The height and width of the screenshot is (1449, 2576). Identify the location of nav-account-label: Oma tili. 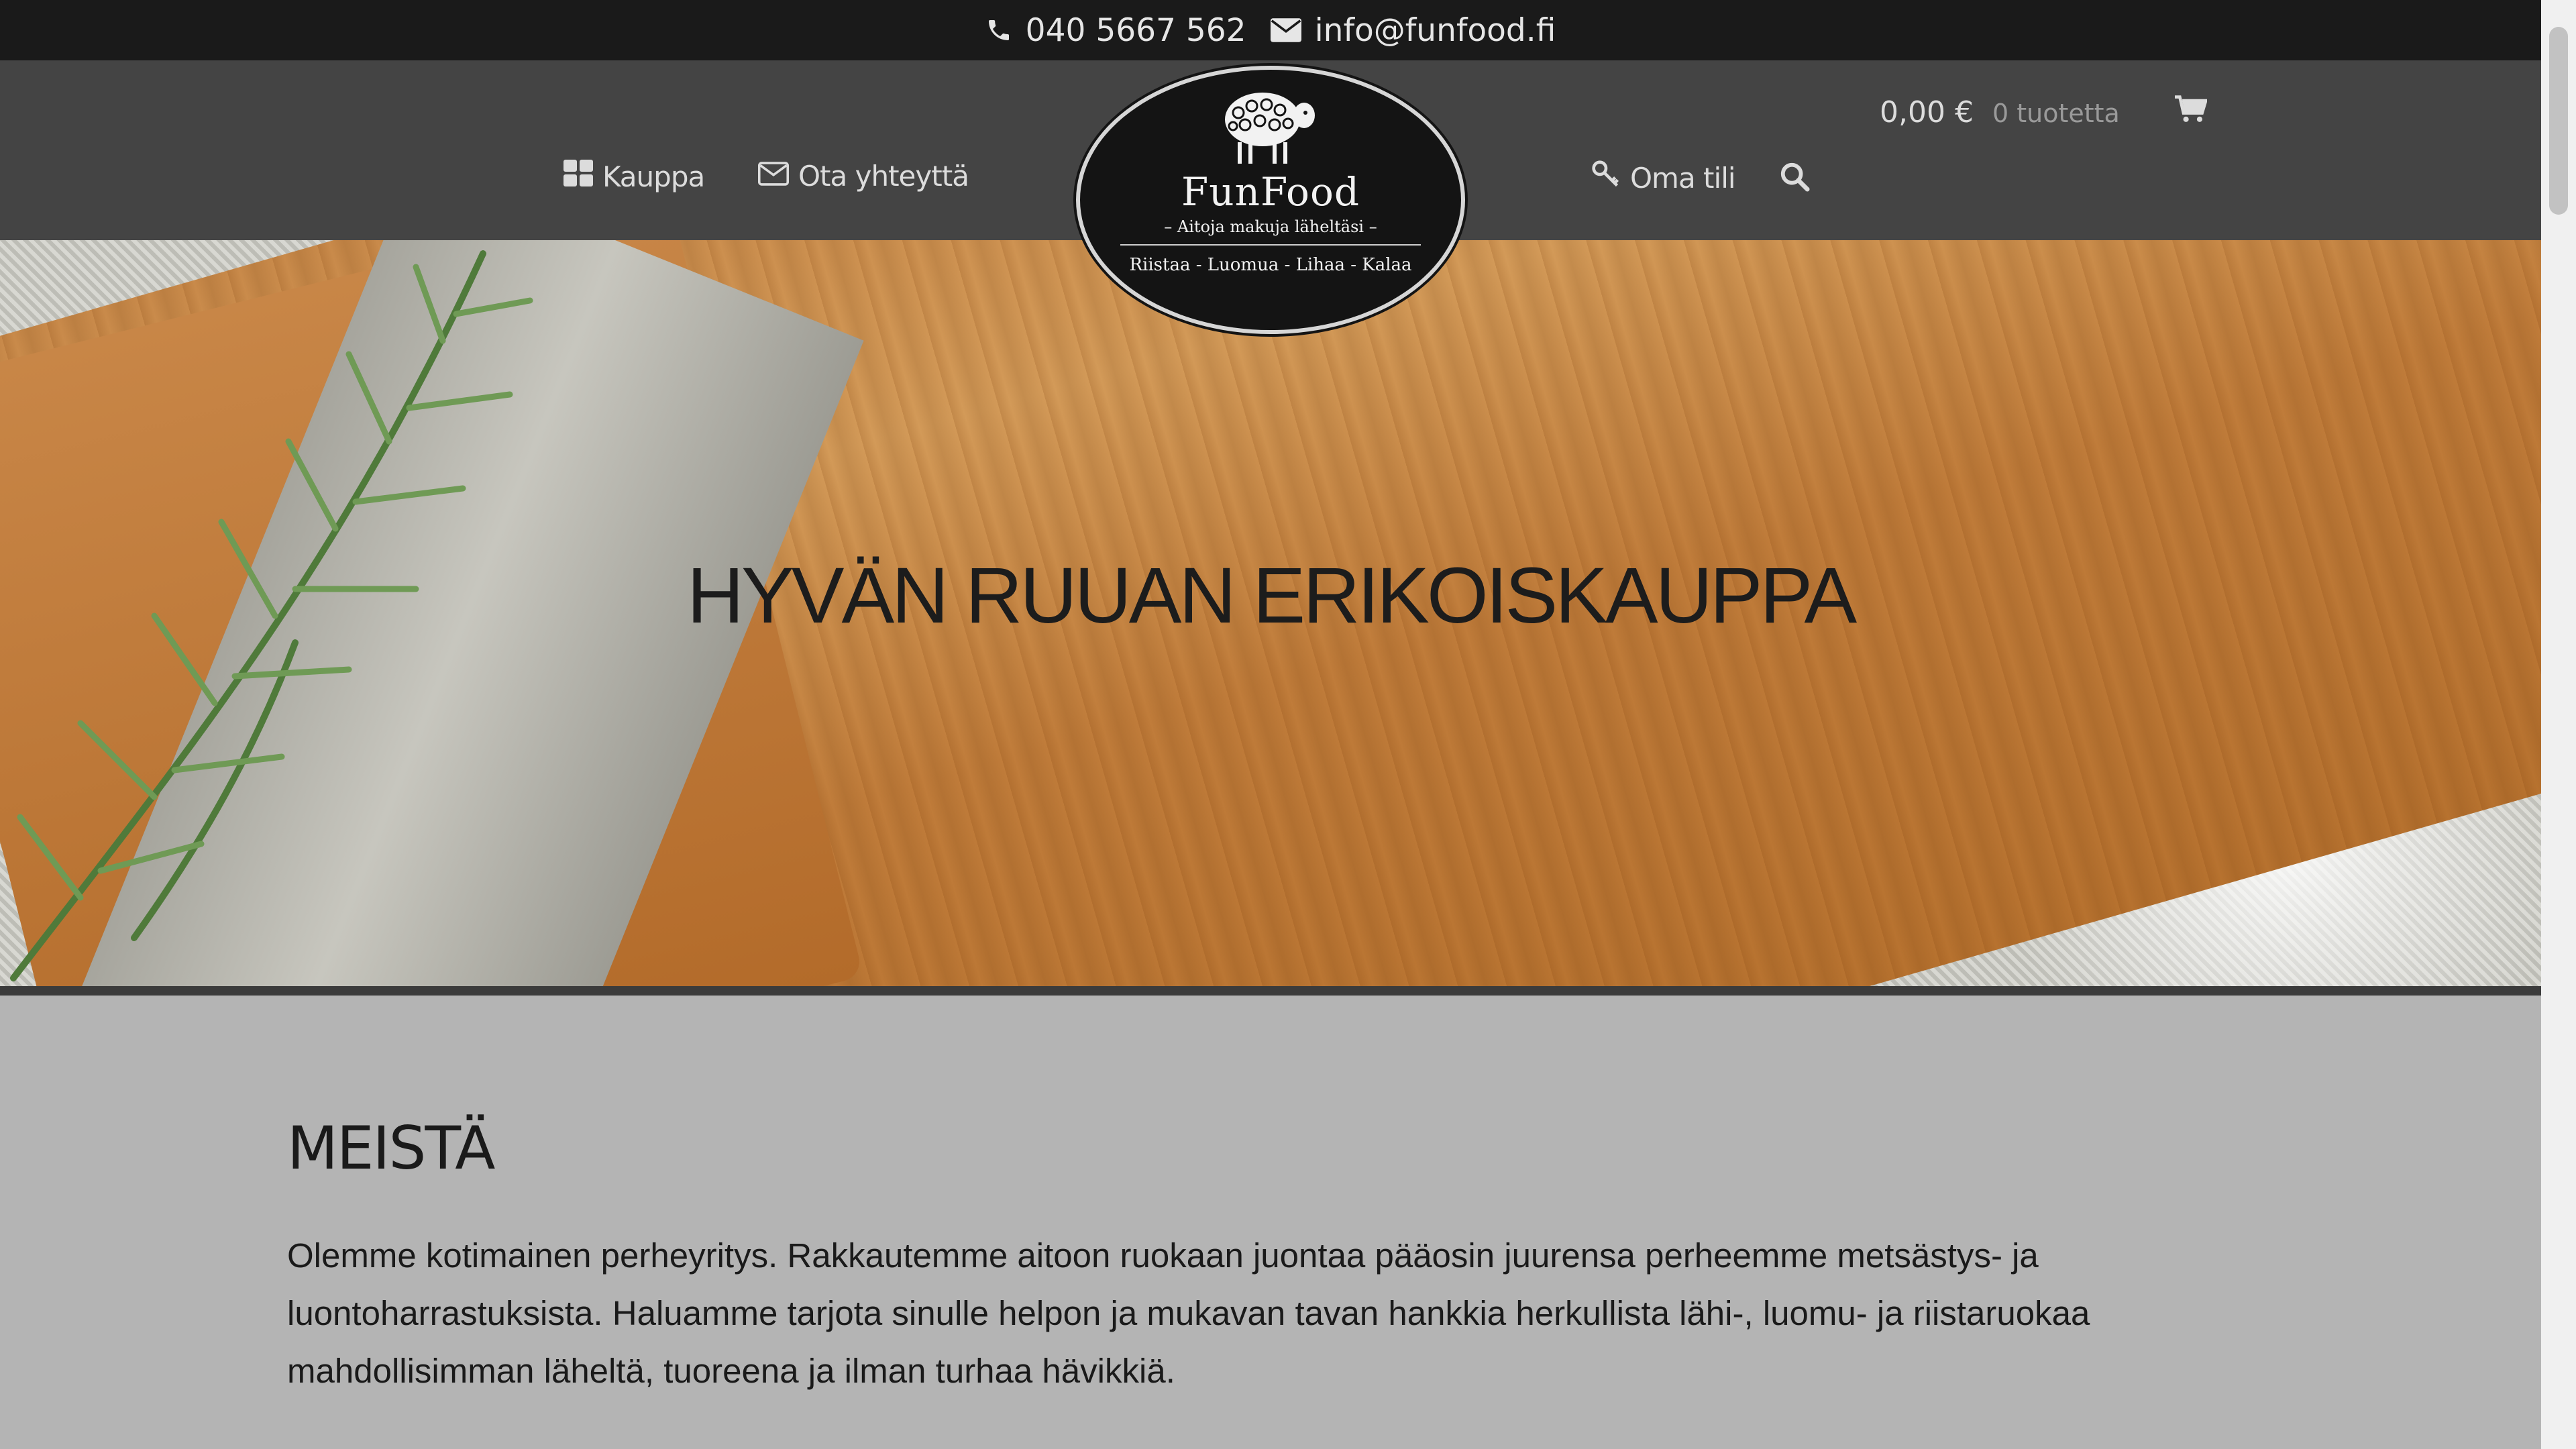
(1683, 178).